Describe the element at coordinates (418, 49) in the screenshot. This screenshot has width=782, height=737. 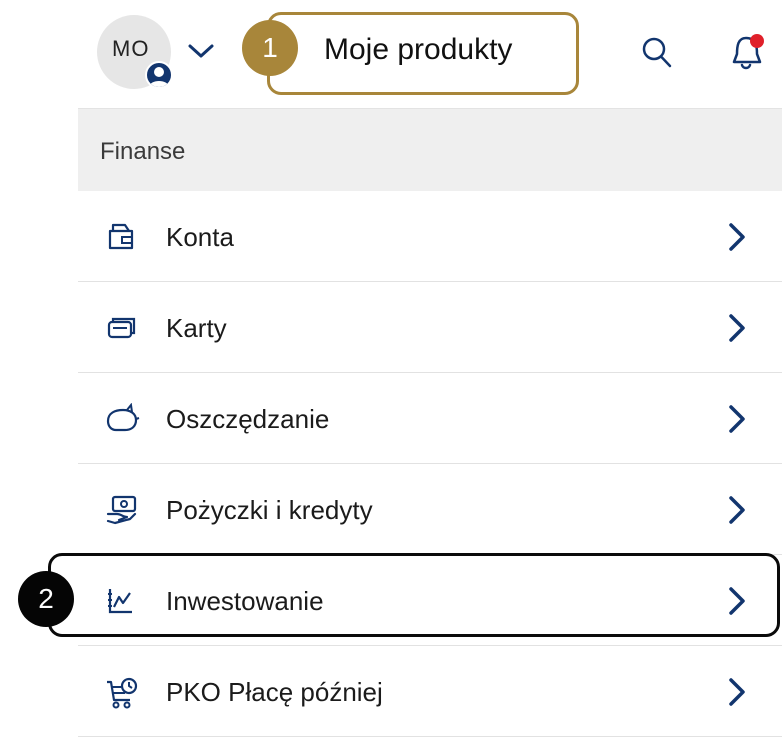
I see `page-title: Moje produkty` at that location.